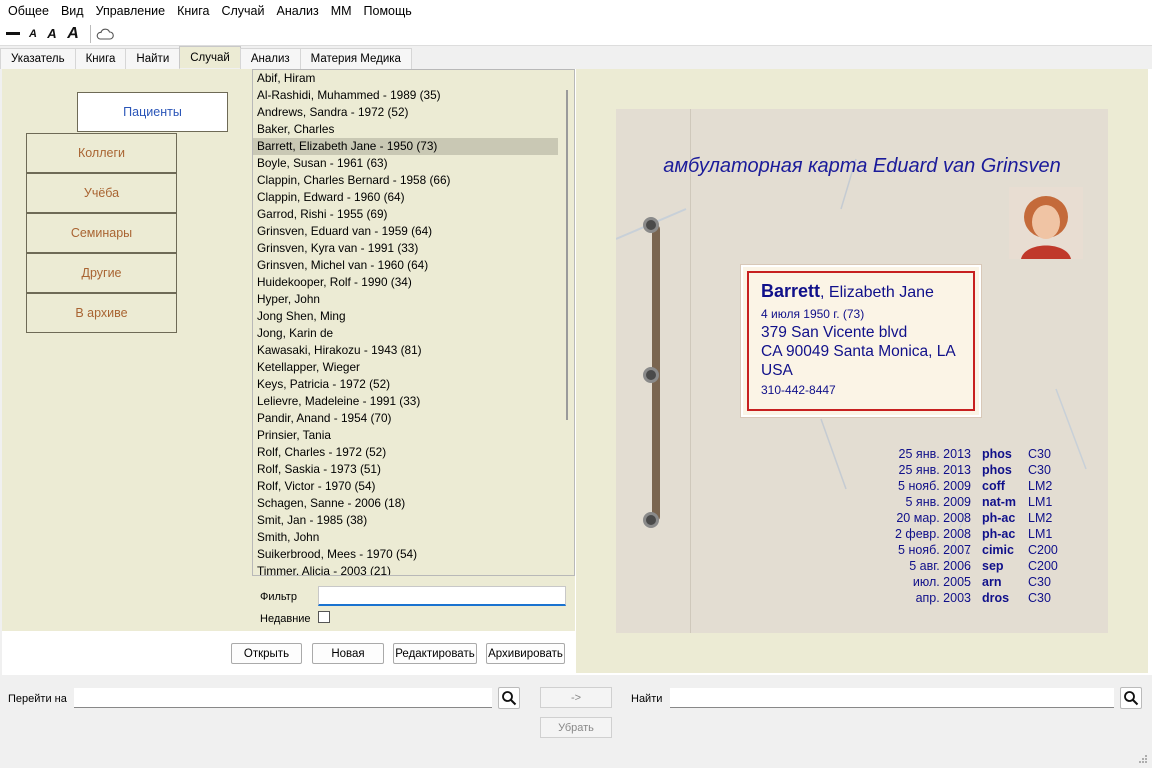  I want to click on menu-mm: ММ, so click(341, 11).